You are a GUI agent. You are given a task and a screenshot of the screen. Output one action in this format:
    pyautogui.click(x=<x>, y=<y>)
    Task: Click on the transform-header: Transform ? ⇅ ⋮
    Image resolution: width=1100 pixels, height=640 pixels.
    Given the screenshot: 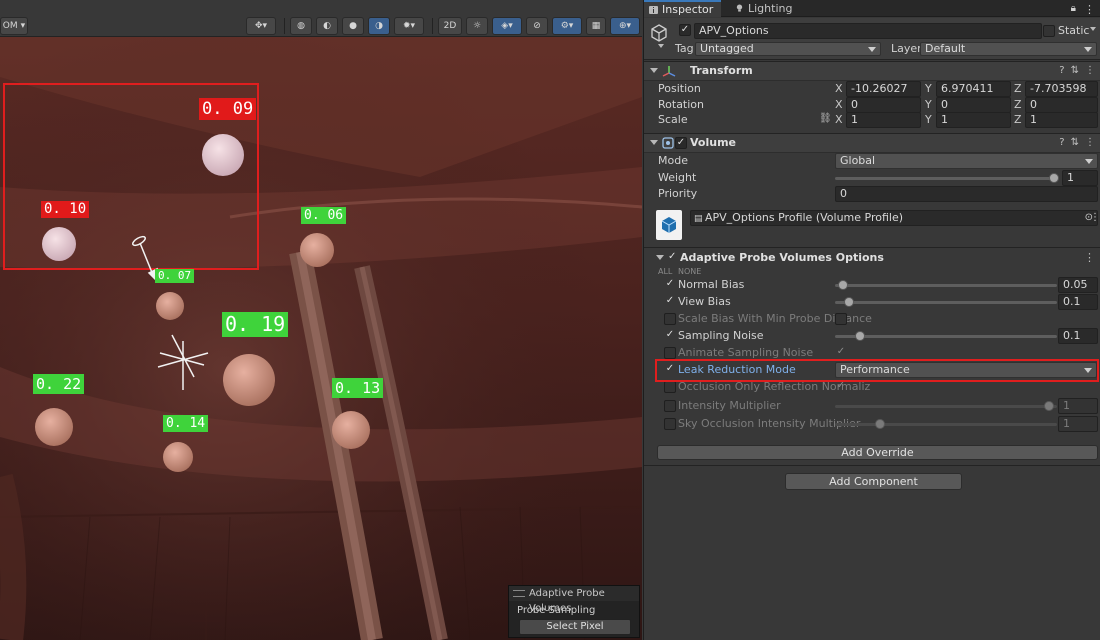 What is the action you would take?
    pyautogui.click(x=872, y=71)
    